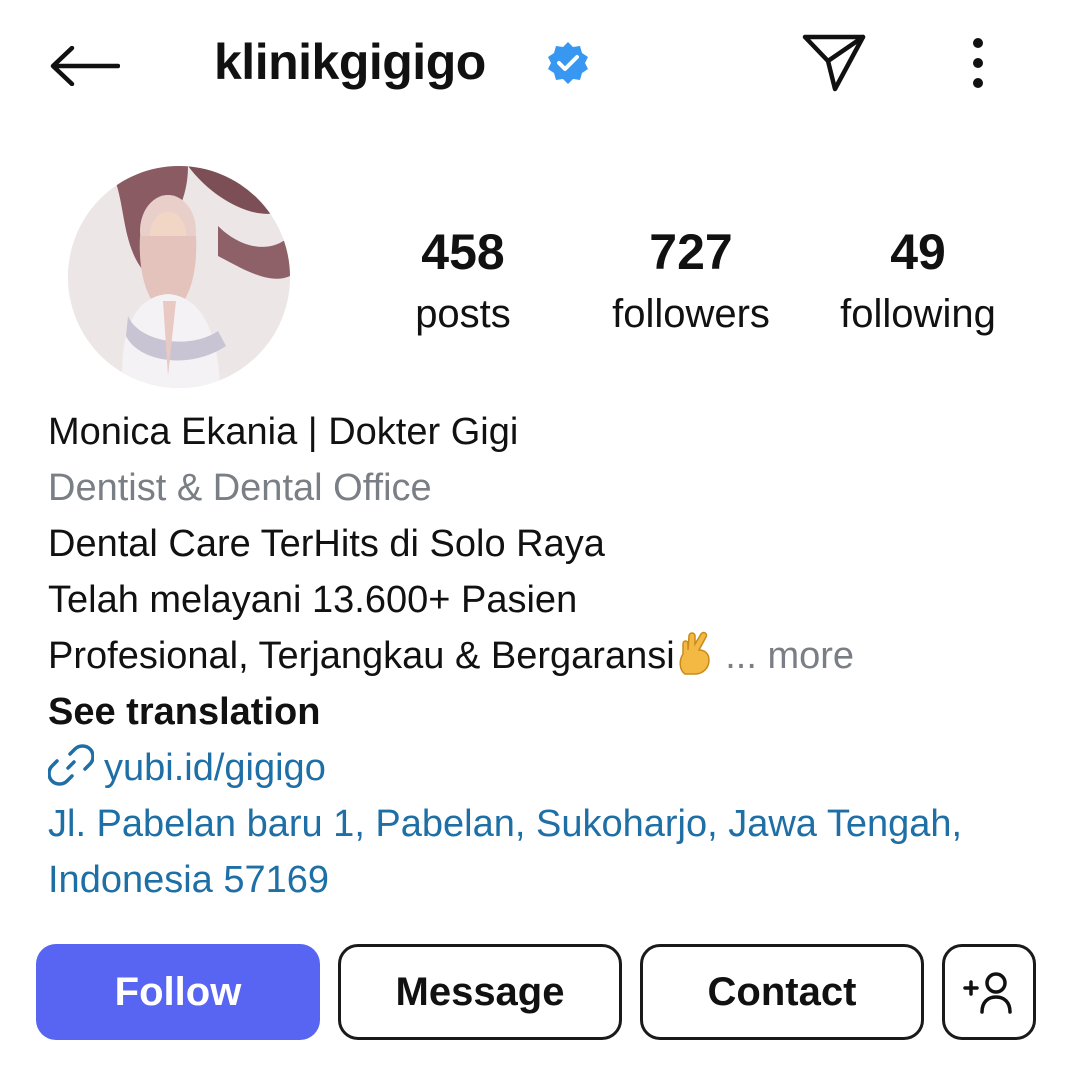  What do you see at coordinates (215, 768) in the screenshot?
I see `website-url: yubi.id/gigigo` at bounding box center [215, 768].